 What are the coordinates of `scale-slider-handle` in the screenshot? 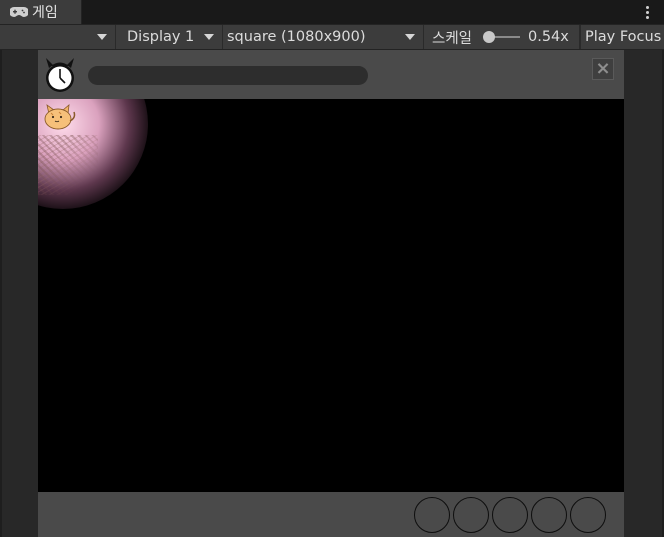 It's located at (489, 37).